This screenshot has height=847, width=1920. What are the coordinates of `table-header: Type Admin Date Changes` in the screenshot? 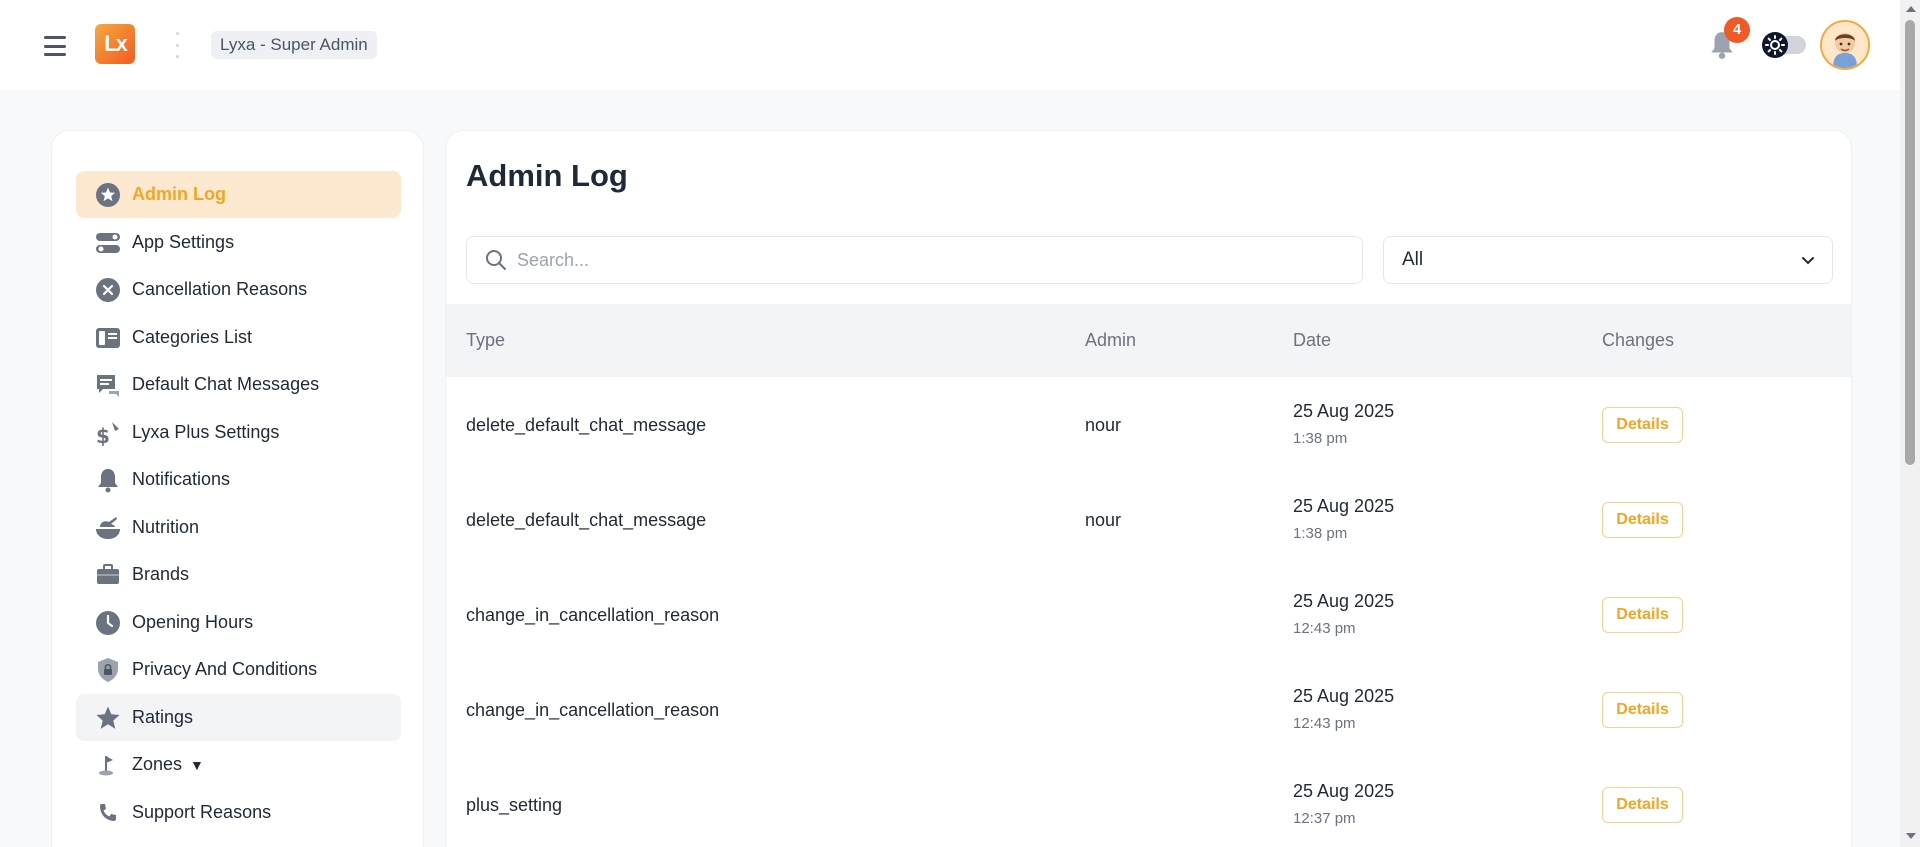 It's located at (1148, 340).